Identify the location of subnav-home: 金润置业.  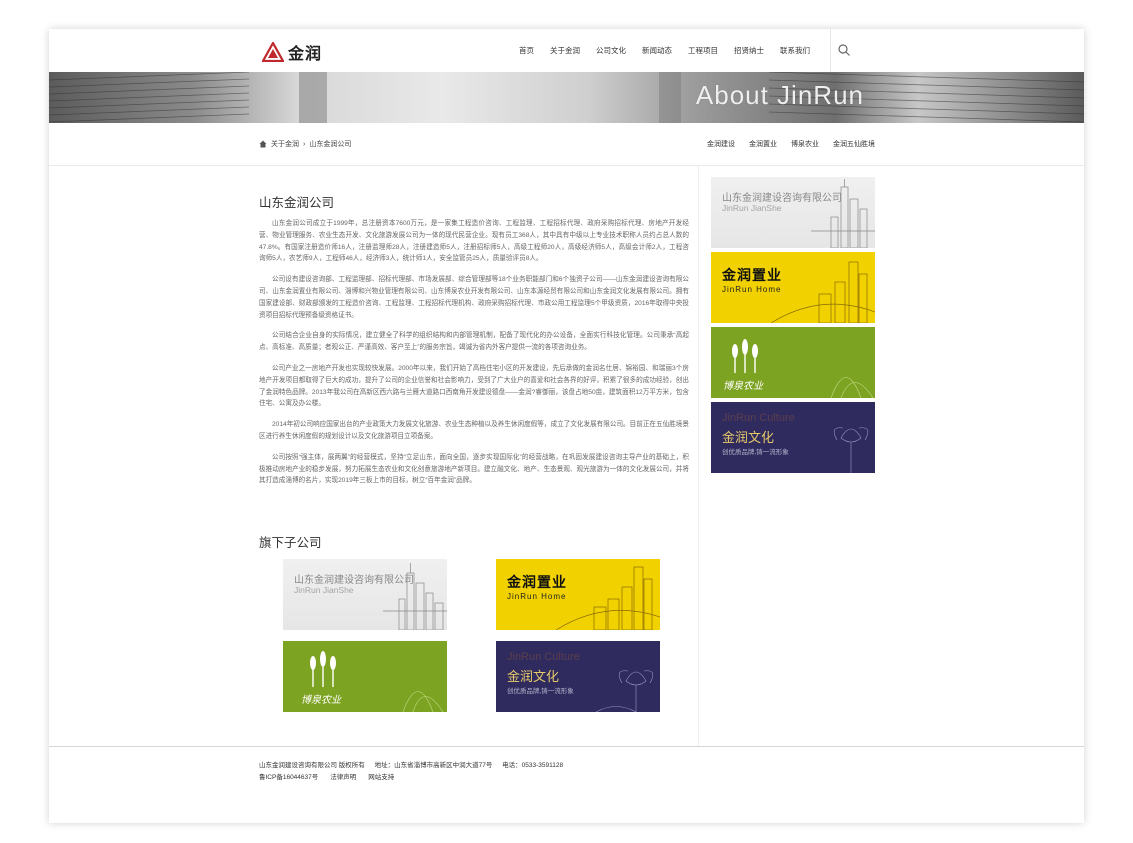
(763, 144).